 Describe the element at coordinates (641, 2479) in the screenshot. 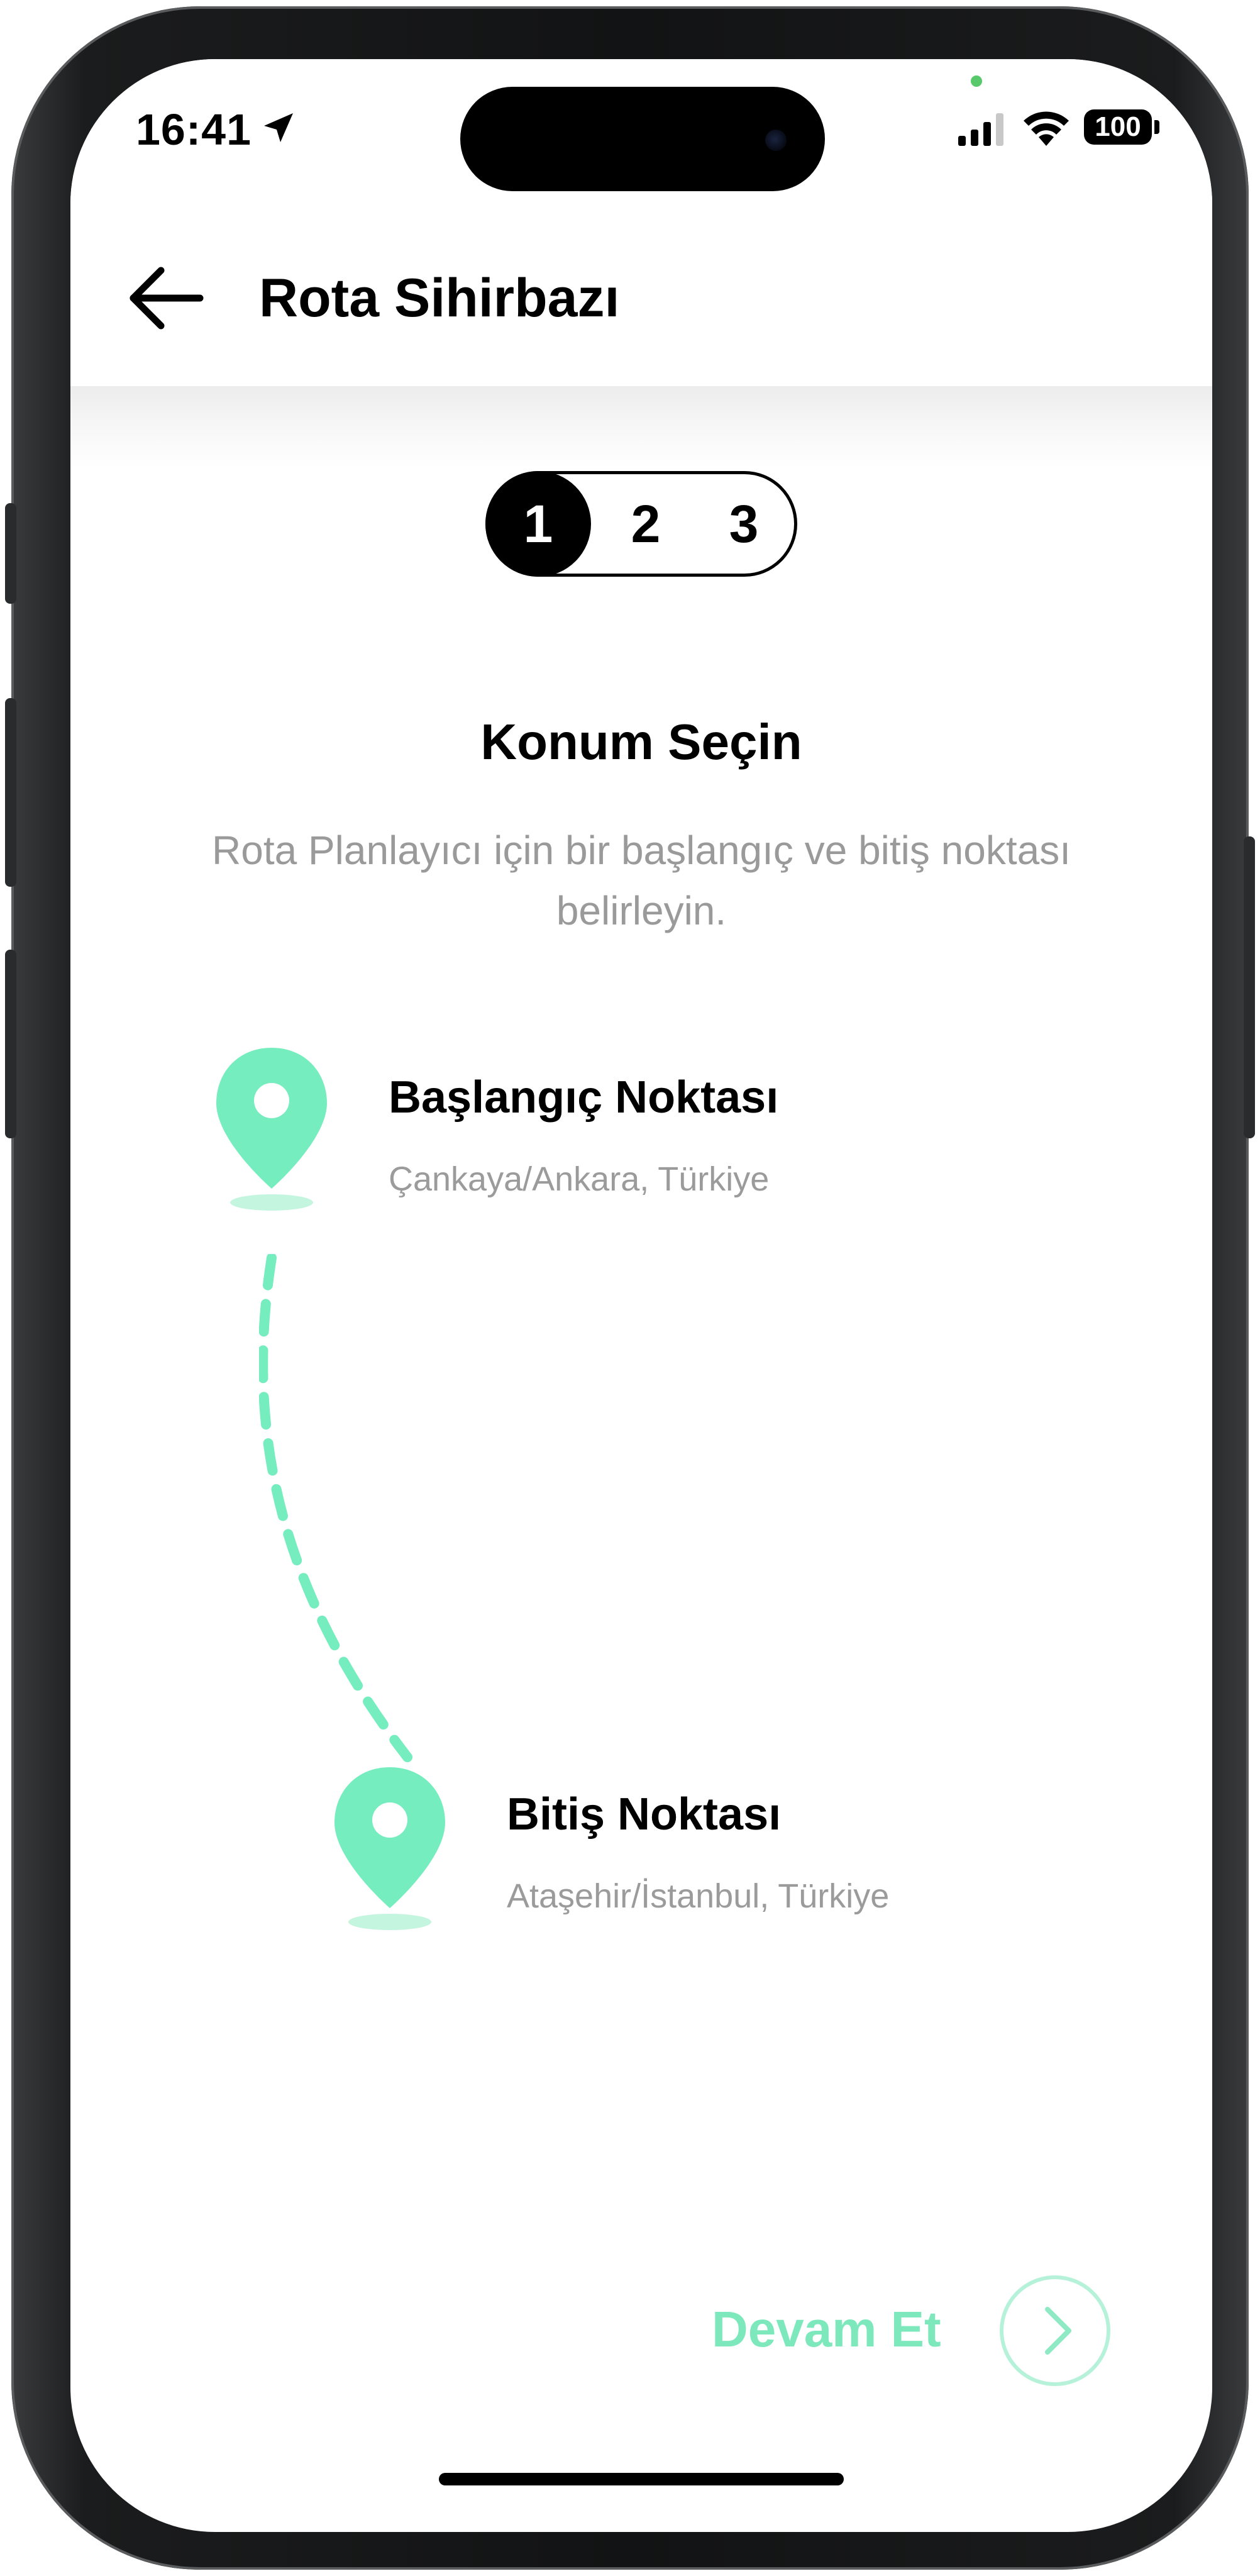

I see `home-indicator` at that location.